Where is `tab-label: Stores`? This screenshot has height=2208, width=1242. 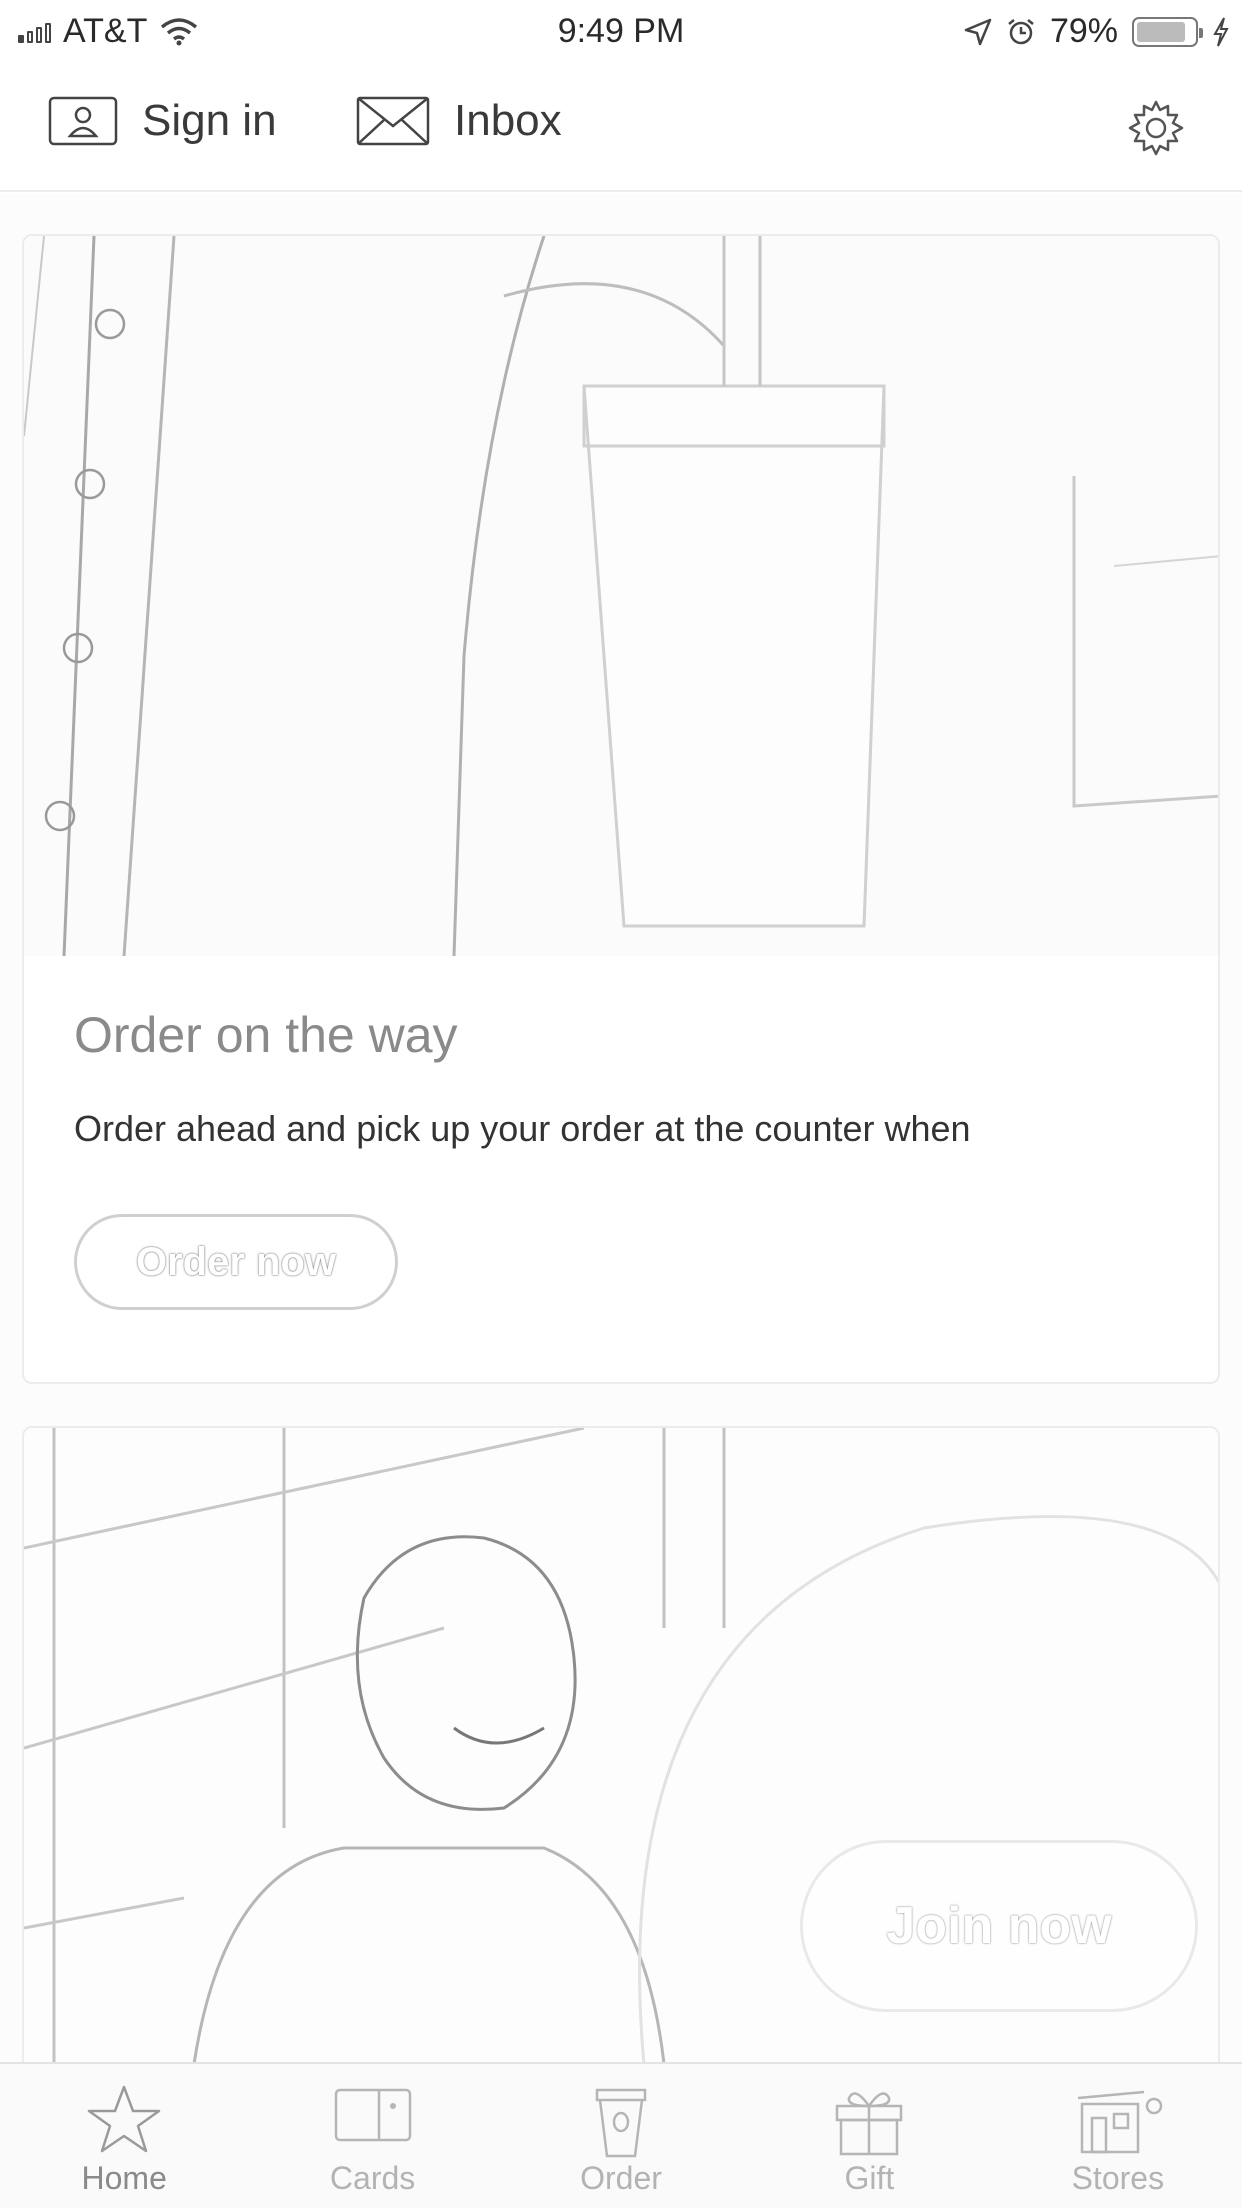 tab-label: Stores is located at coordinates (1118, 2178).